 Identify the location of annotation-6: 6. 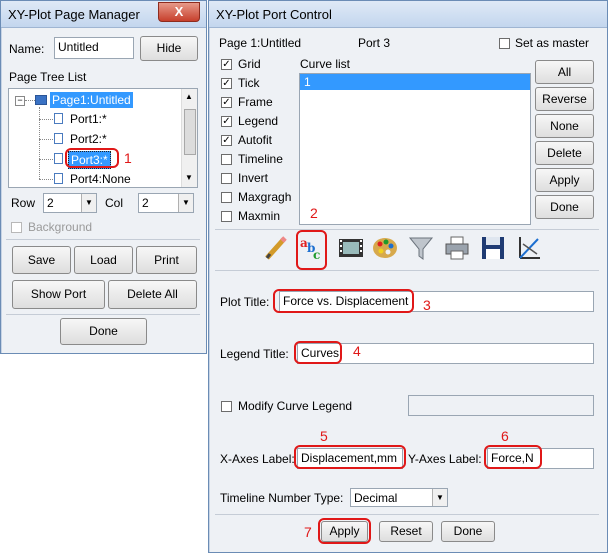
(505, 436).